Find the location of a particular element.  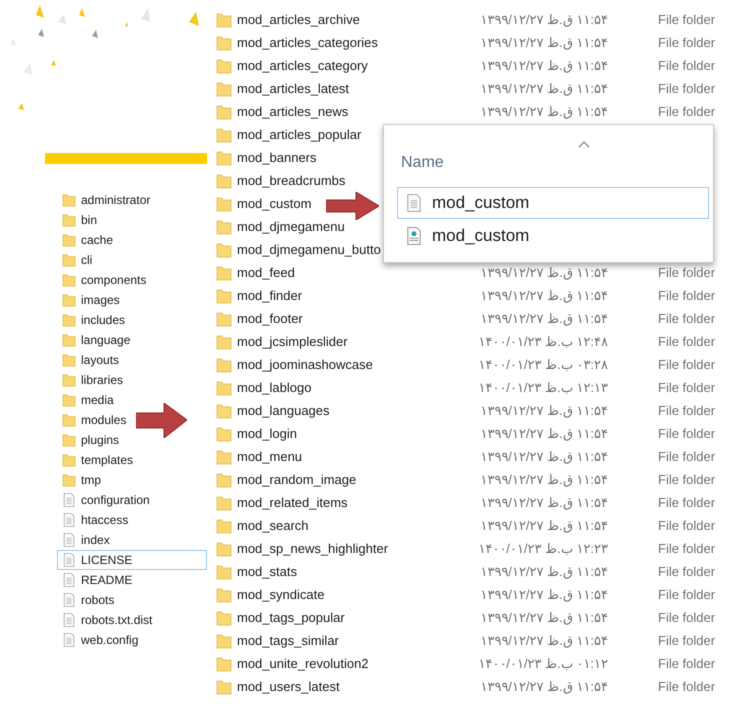

folder-tree-item: language is located at coordinates (132, 340).